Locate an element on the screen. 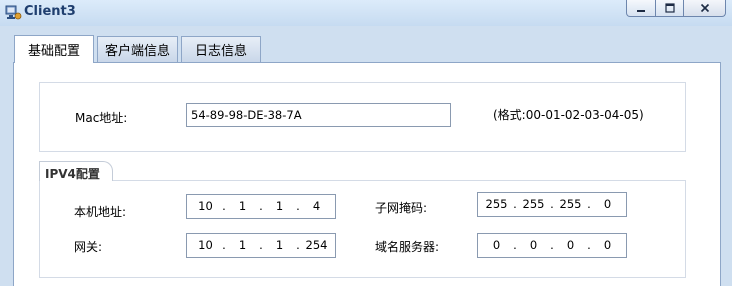  client-app-icon is located at coordinates (13, 13).